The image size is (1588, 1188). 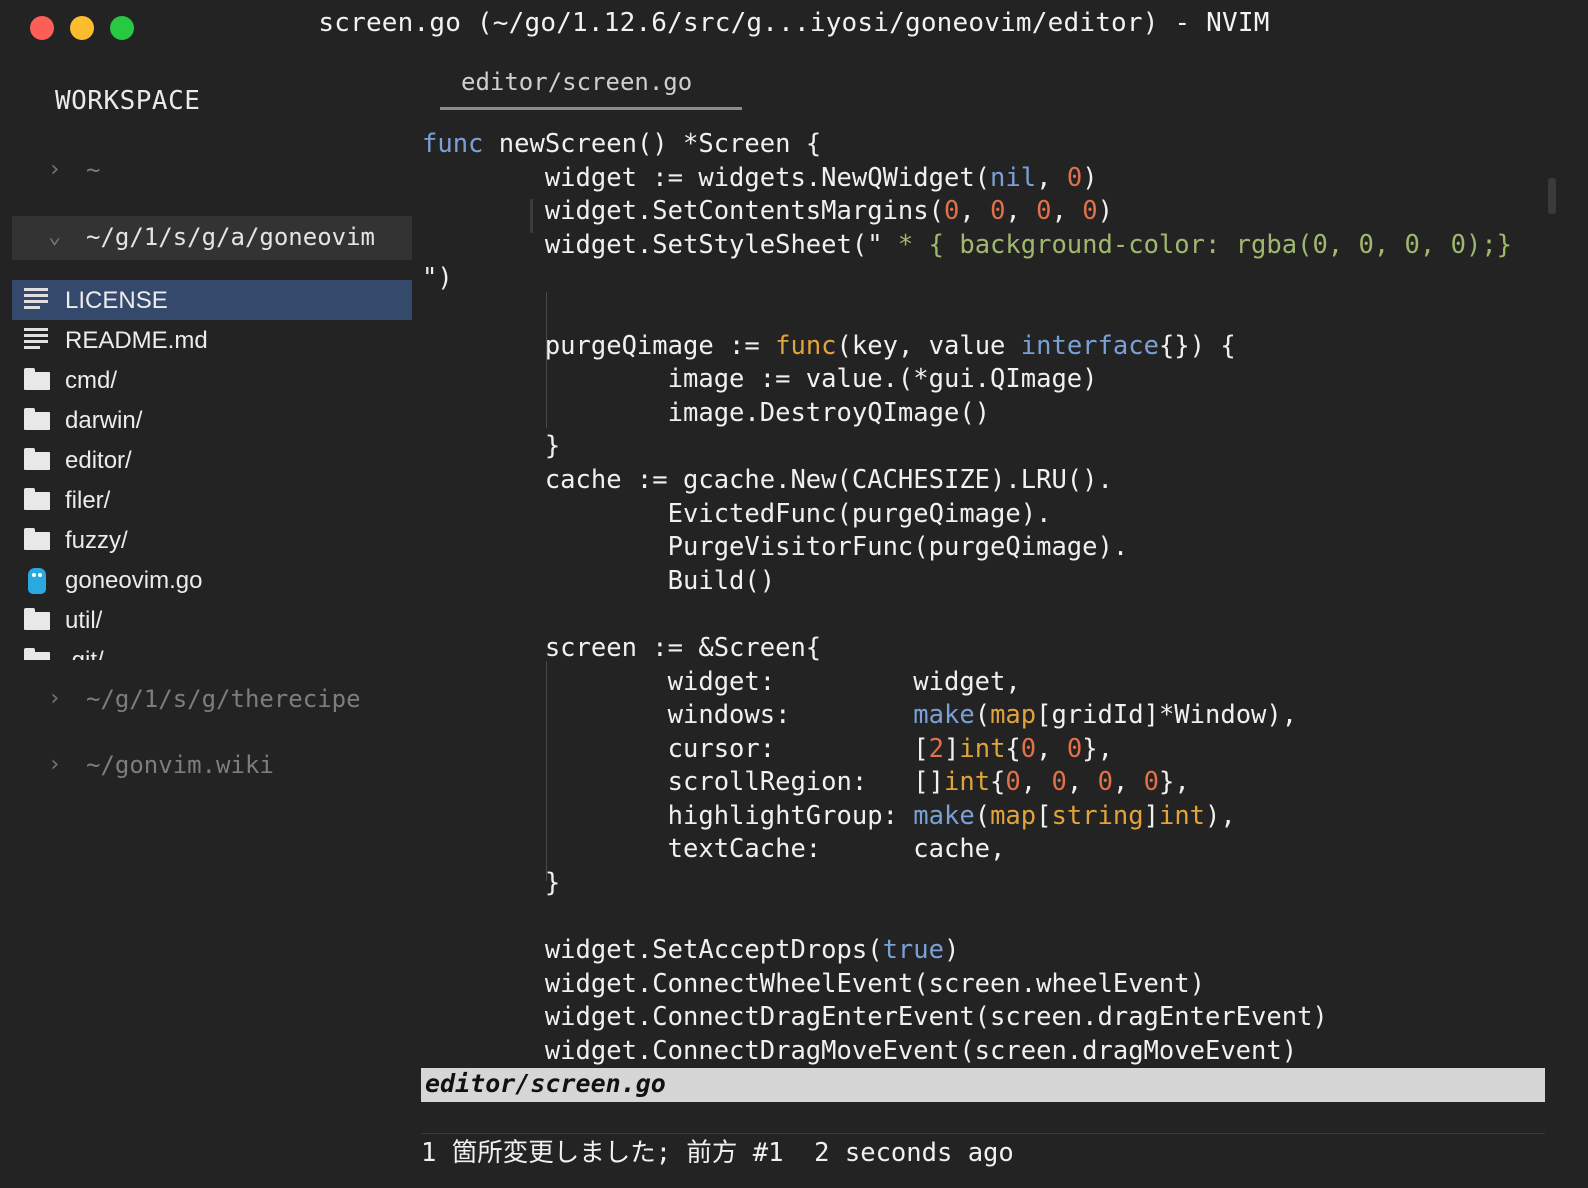 What do you see at coordinates (706, 412) in the screenshot?
I see `code-line: image.DestroyQImage()` at bounding box center [706, 412].